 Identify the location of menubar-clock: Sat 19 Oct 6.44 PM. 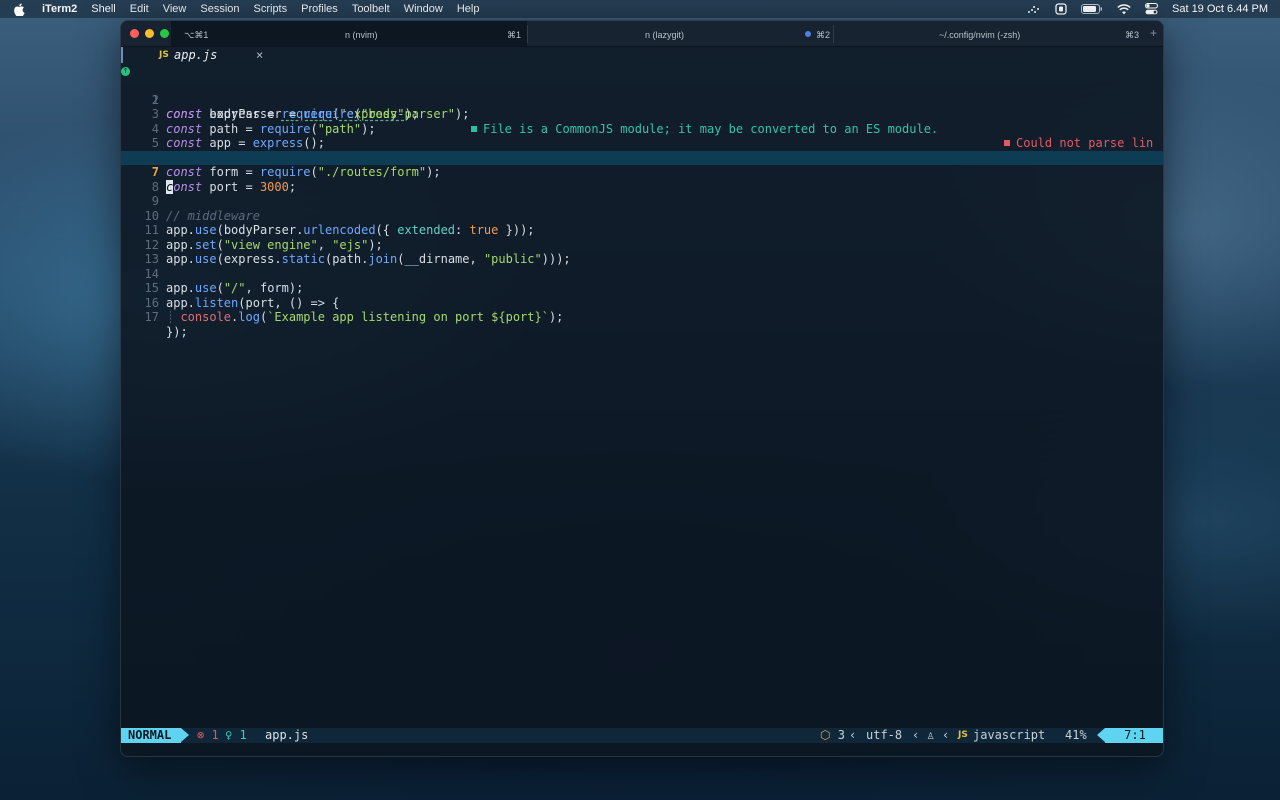
(1220, 9).